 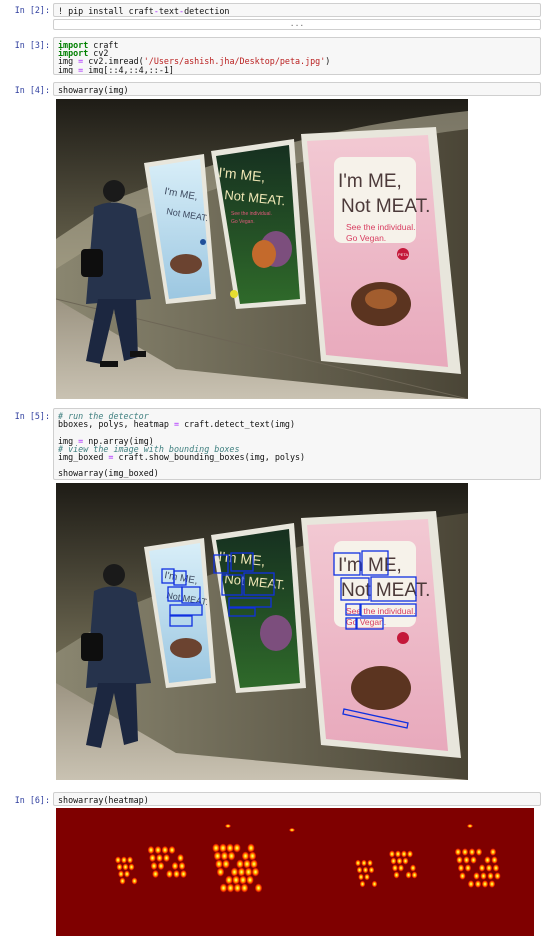 What do you see at coordinates (403, 254) in the screenshot?
I see `peta-logo: PETA` at bounding box center [403, 254].